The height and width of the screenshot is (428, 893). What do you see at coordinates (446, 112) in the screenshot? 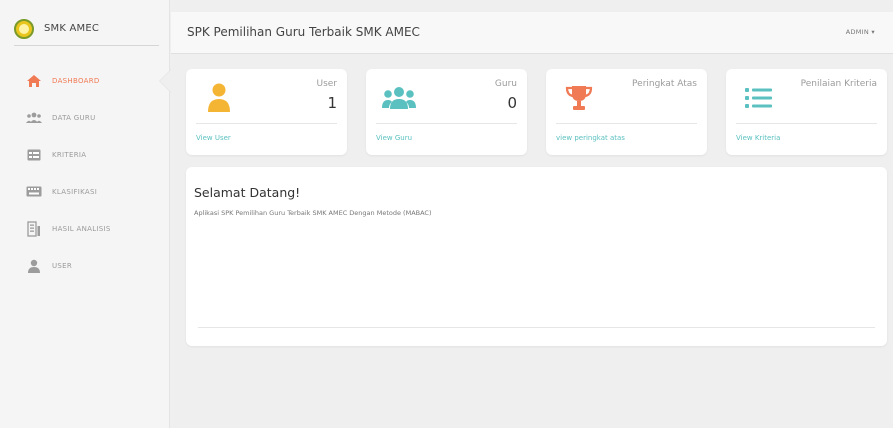
I see `stat-card-guru: Guru 0 View Guru` at bounding box center [446, 112].